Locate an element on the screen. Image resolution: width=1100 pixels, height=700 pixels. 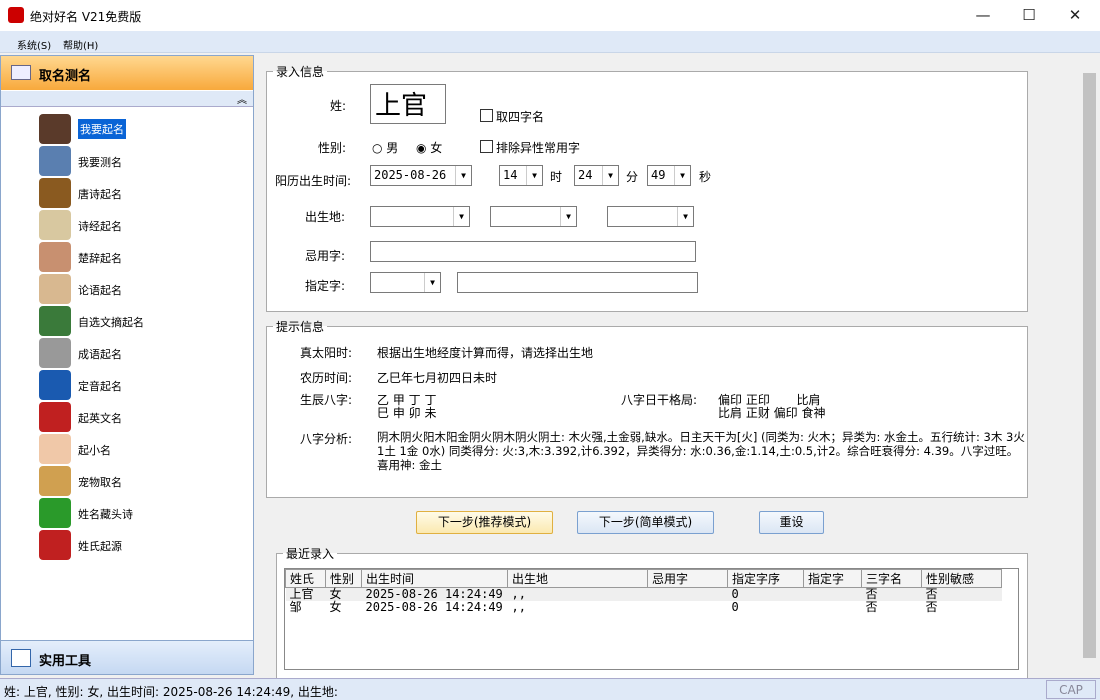
lunar-time: 乙巳年七月初四日未时 is located at coordinates (437, 378).